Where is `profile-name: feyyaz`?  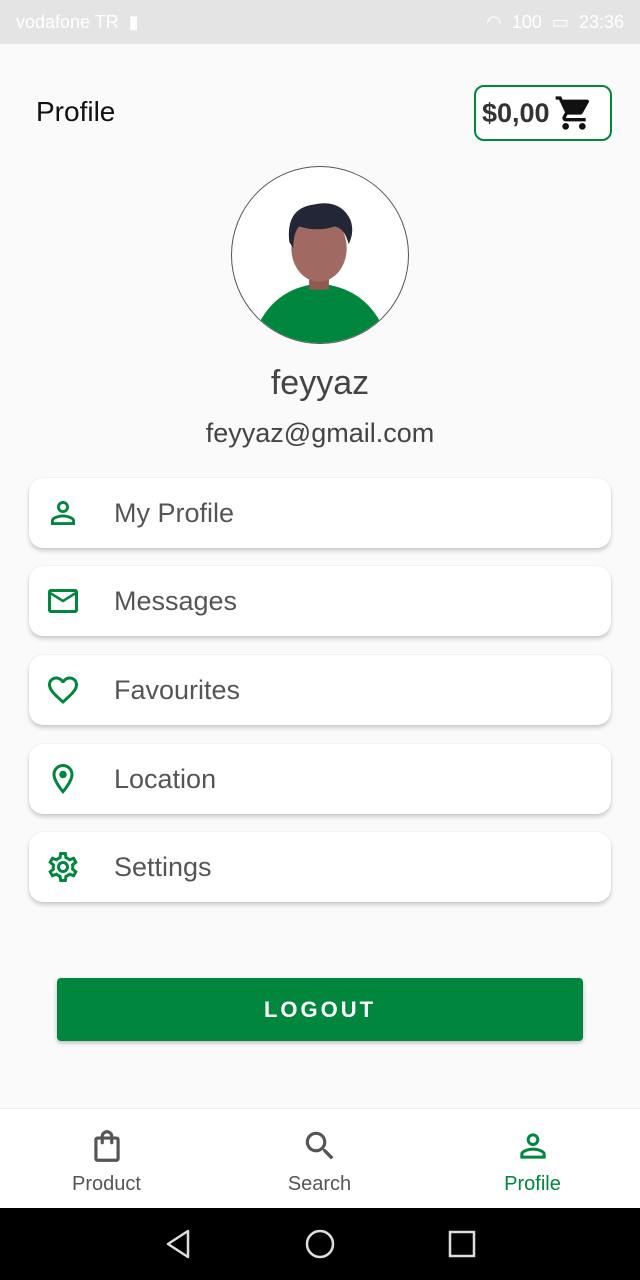 profile-name: feyyaz is located at coordinates (320, 383).